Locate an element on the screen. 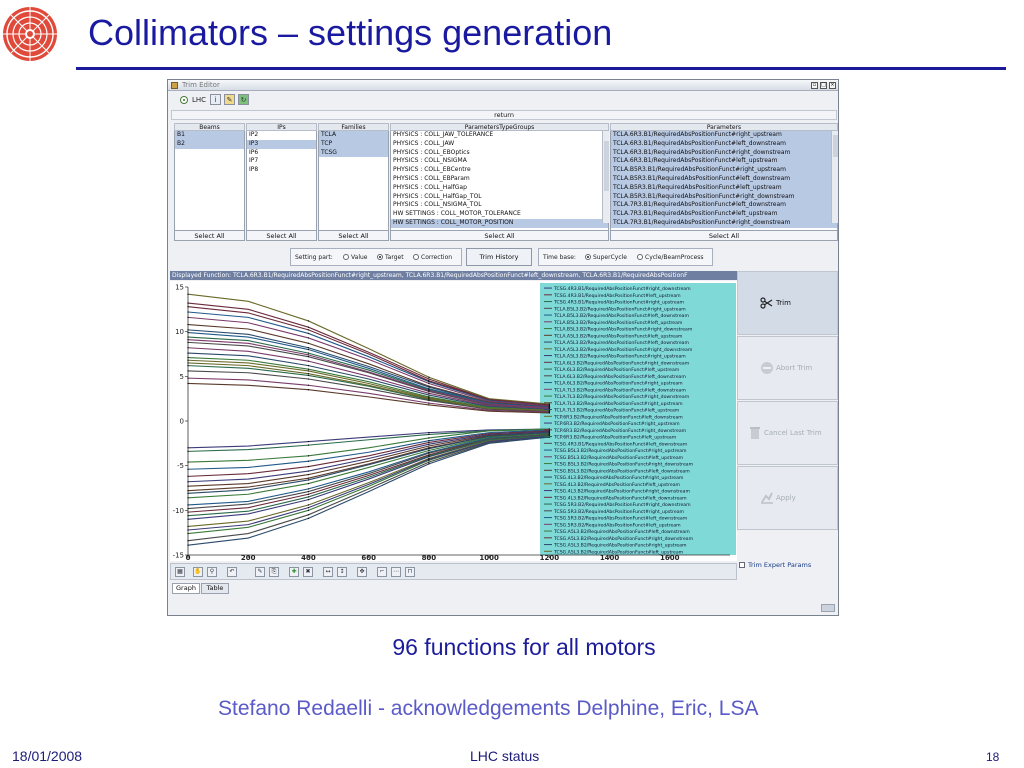 Image resolution: width=1024 pixels, height=768 pixels. abort-trim-button: Abort Trim is located at coordinates (787, 368).